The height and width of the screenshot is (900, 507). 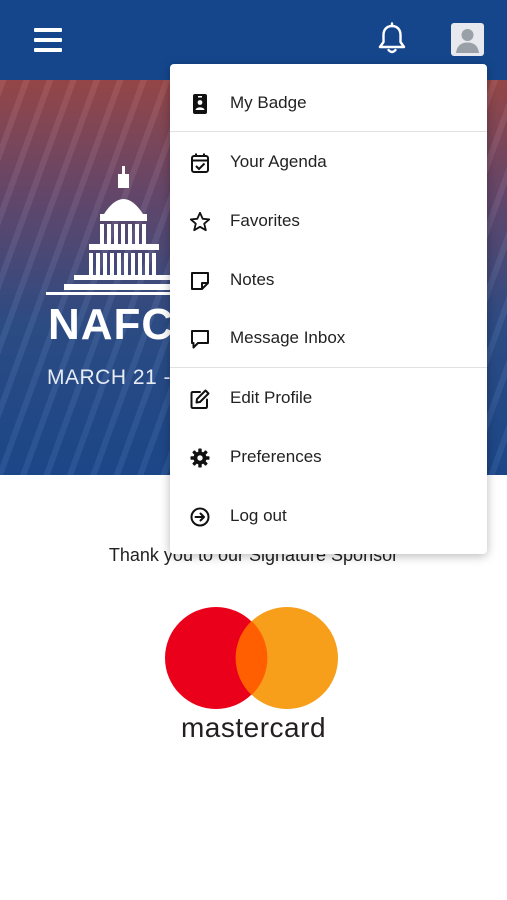 I want to click on chat-bubble-icon, so click(x=200, y=339).